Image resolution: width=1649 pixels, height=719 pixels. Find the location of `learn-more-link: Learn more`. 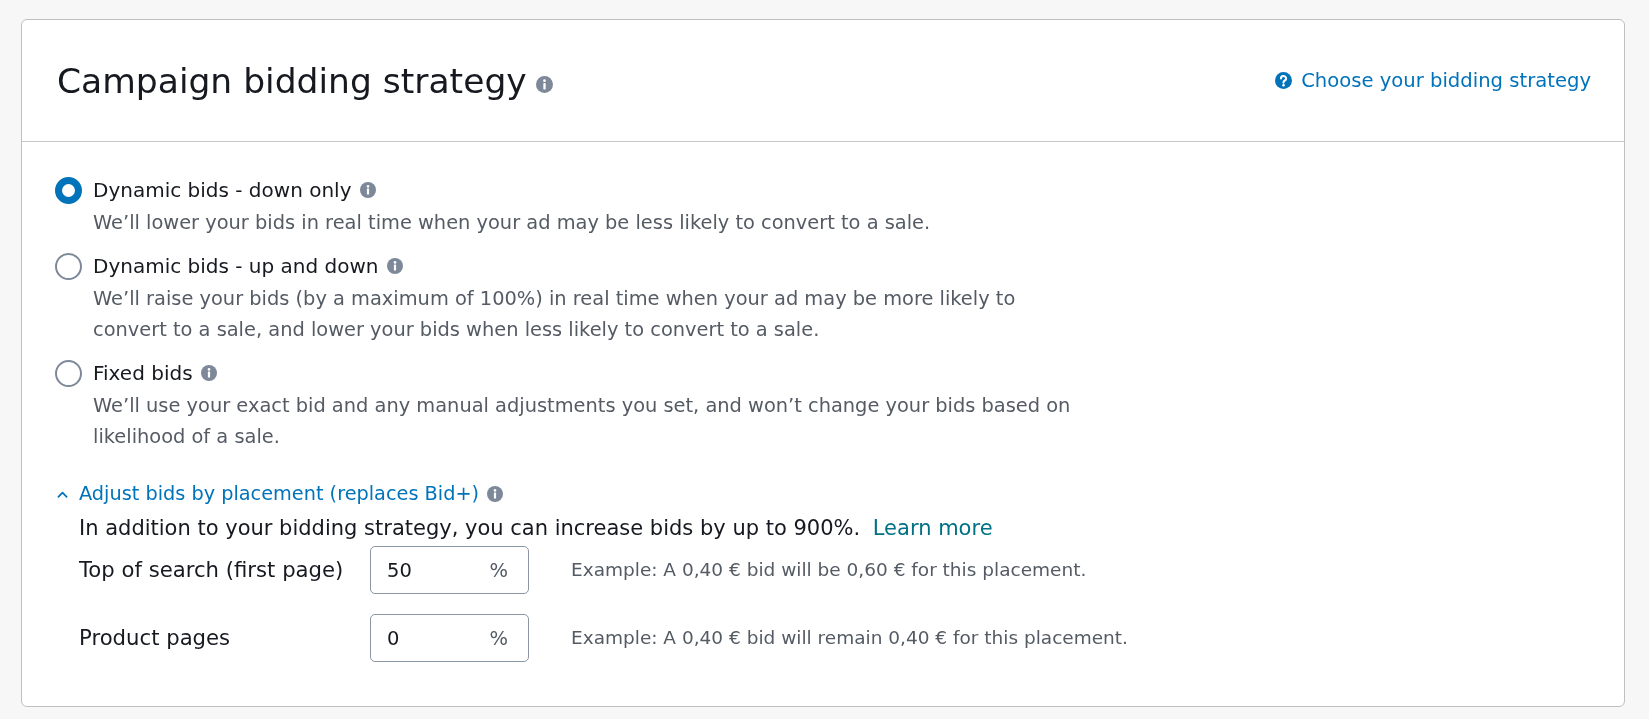

learn-more-link: Learn more is located at coordinates (932, 528).